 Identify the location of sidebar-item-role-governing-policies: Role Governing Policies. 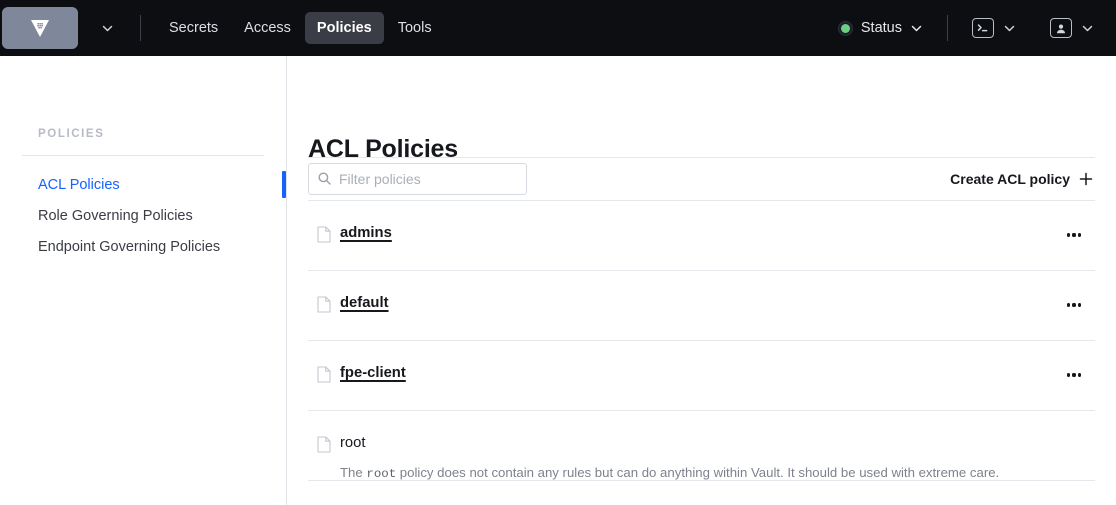
(143, 215).